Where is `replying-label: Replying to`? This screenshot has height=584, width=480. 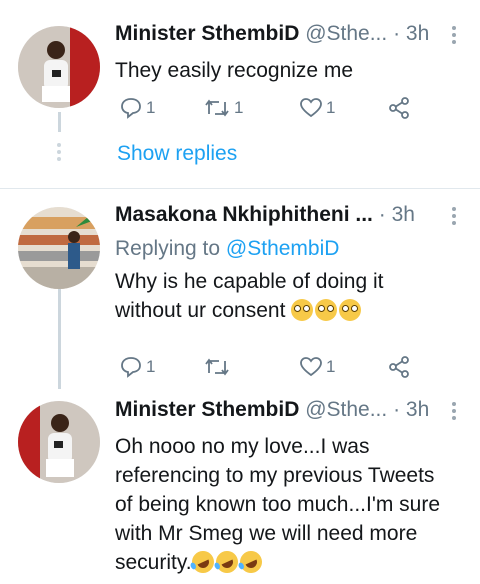 replying-label: Replying to is located at coordinates (168, 248).